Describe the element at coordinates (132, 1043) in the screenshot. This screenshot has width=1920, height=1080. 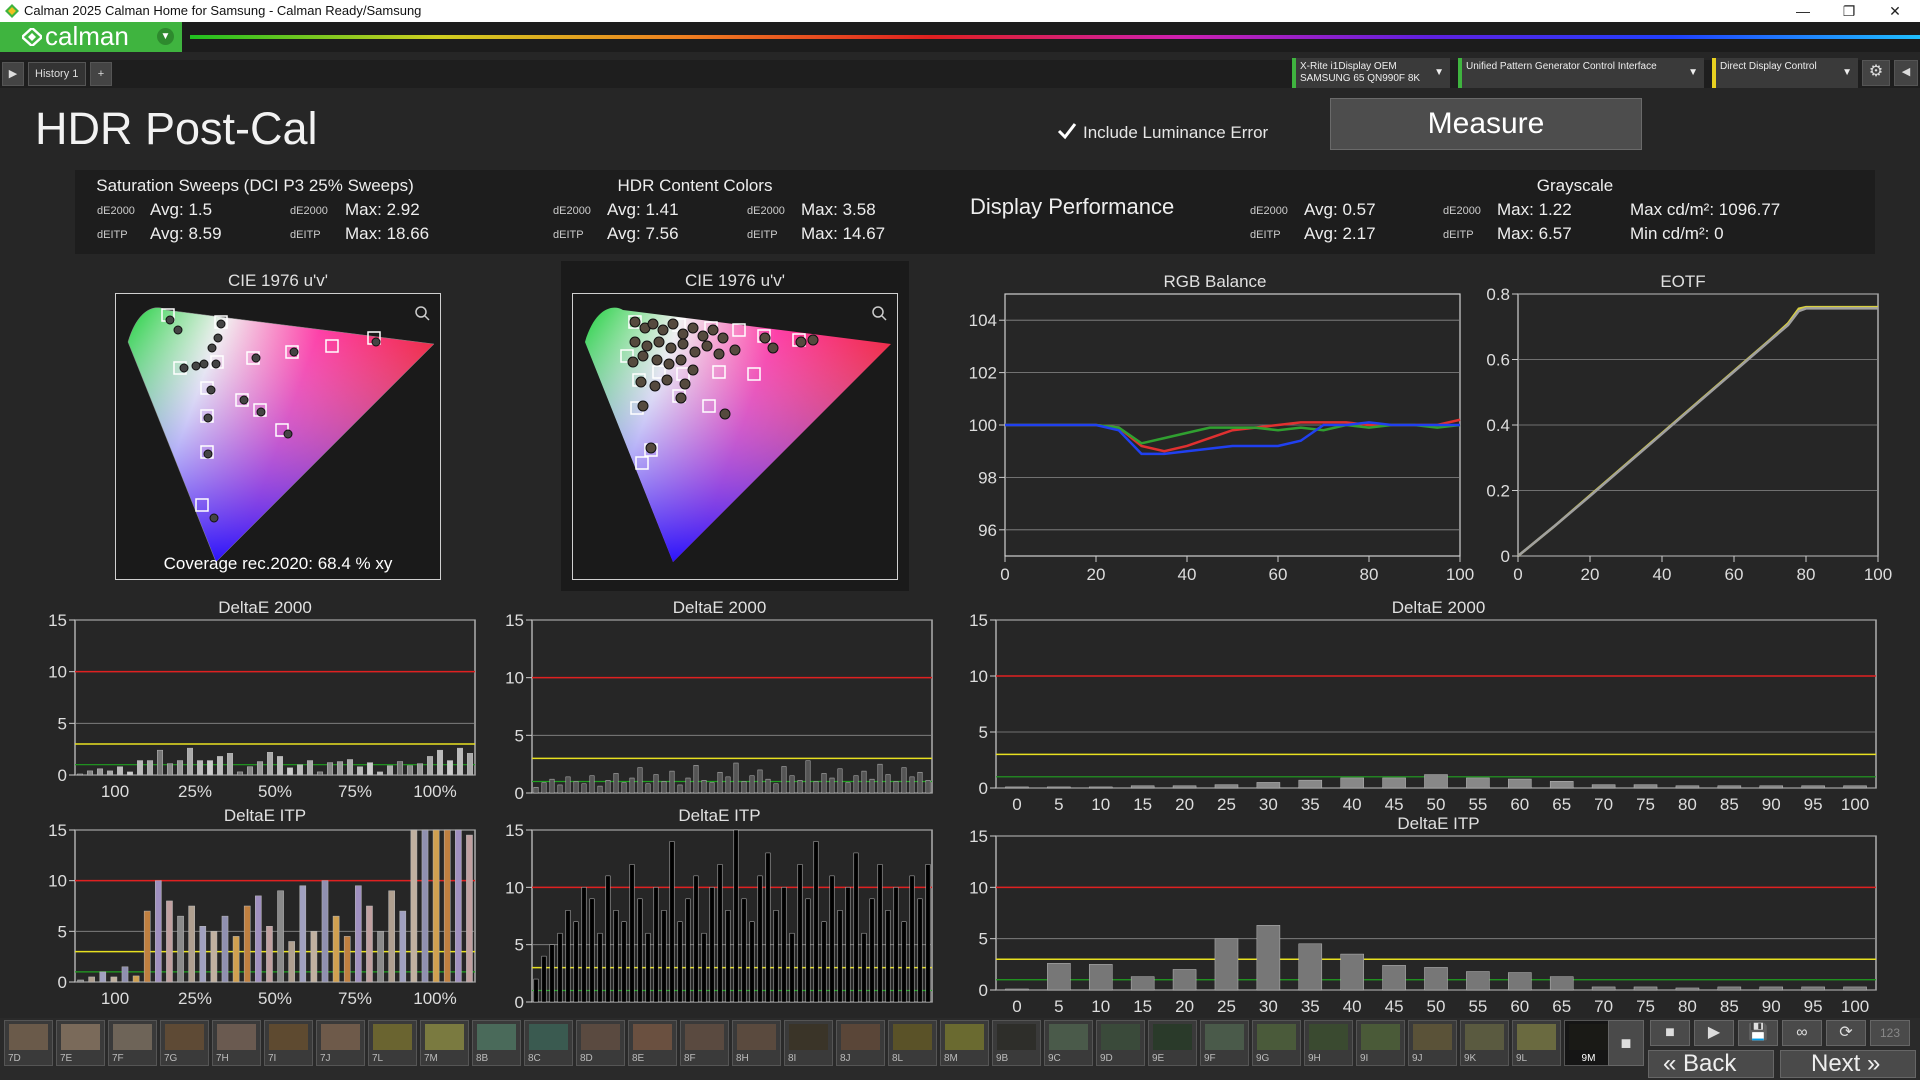
I see `swatch-7F: 7F` at that location.